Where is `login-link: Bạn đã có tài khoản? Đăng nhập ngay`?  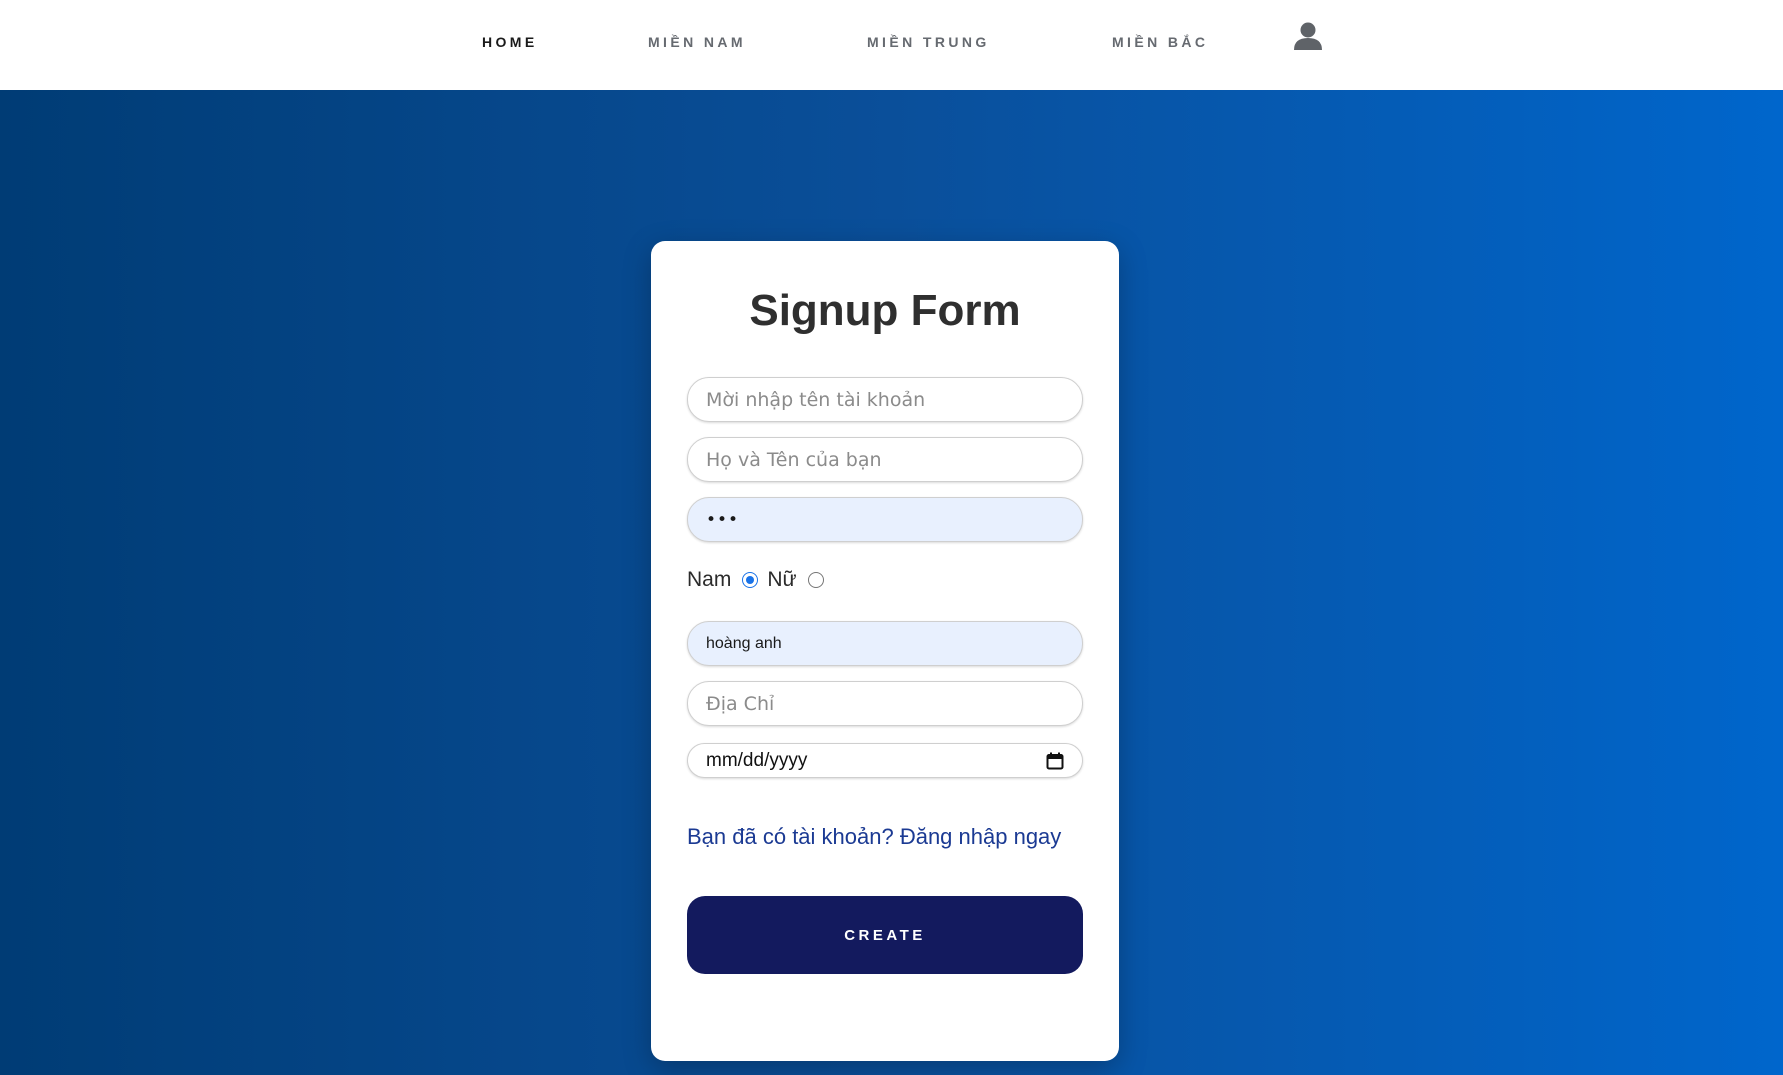
login-link: Bạn đã có tài khoản? Đăng nhập ngay is located at coordinates (874, 837).